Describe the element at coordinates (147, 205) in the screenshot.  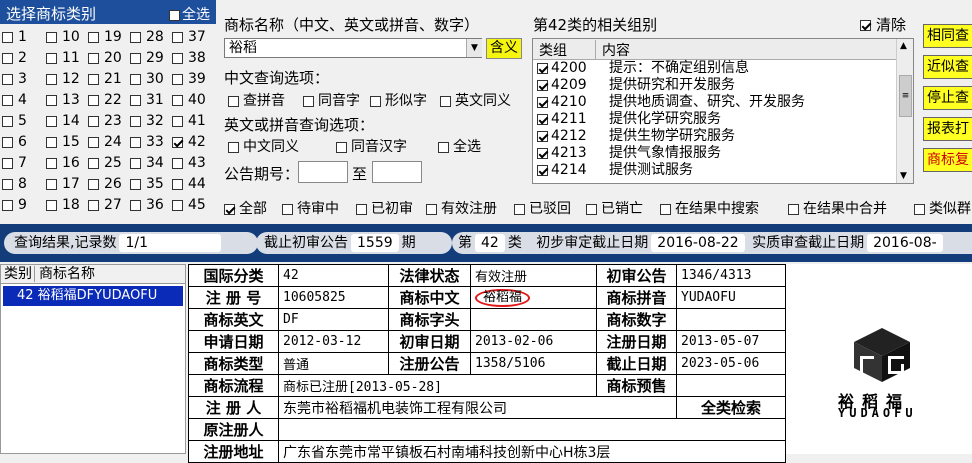
I see `category-36: 36` at that location.